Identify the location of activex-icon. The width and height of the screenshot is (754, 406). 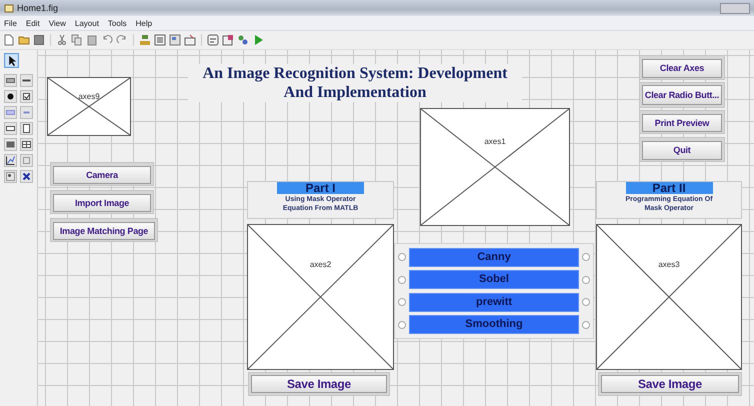
(26, 176).